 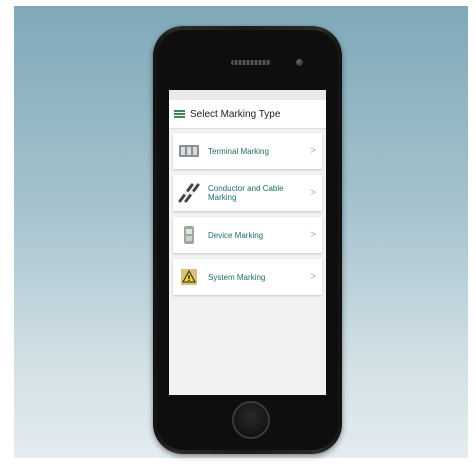 I want to click on terminal-block-icon, so click(x=189, y=151).